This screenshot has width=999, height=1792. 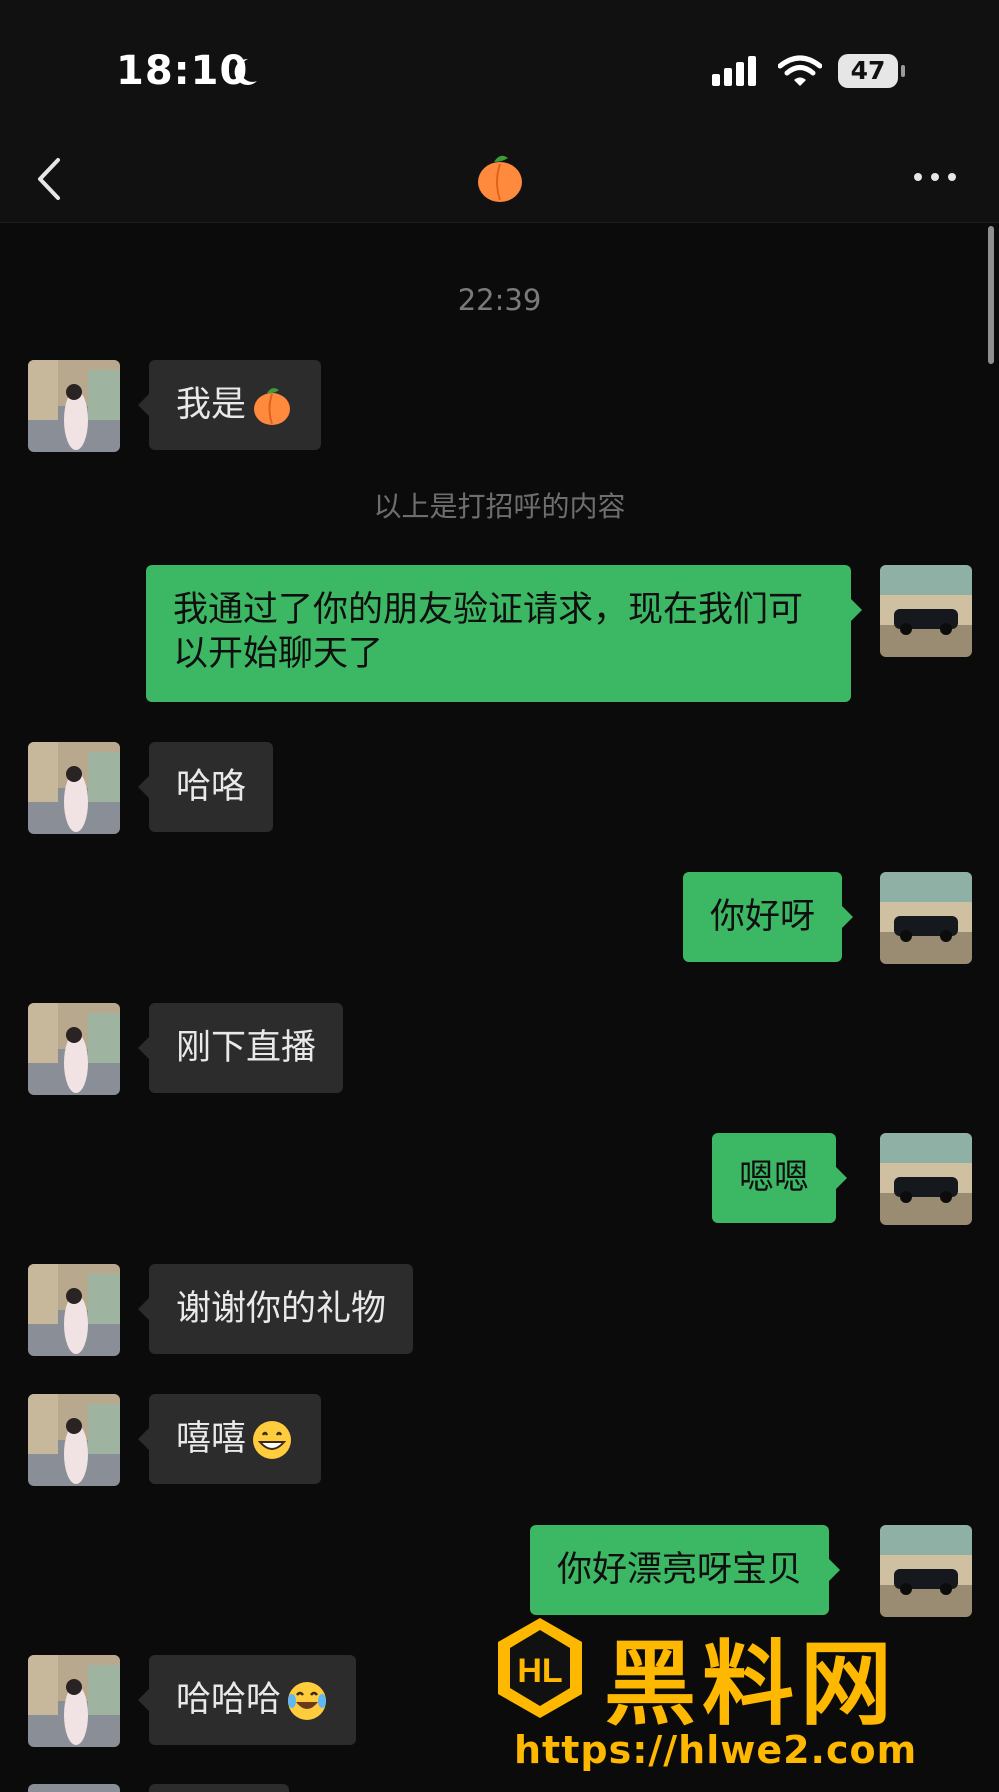 I want to click on incoming-message: 哈咯, so click(x=205, y=787).